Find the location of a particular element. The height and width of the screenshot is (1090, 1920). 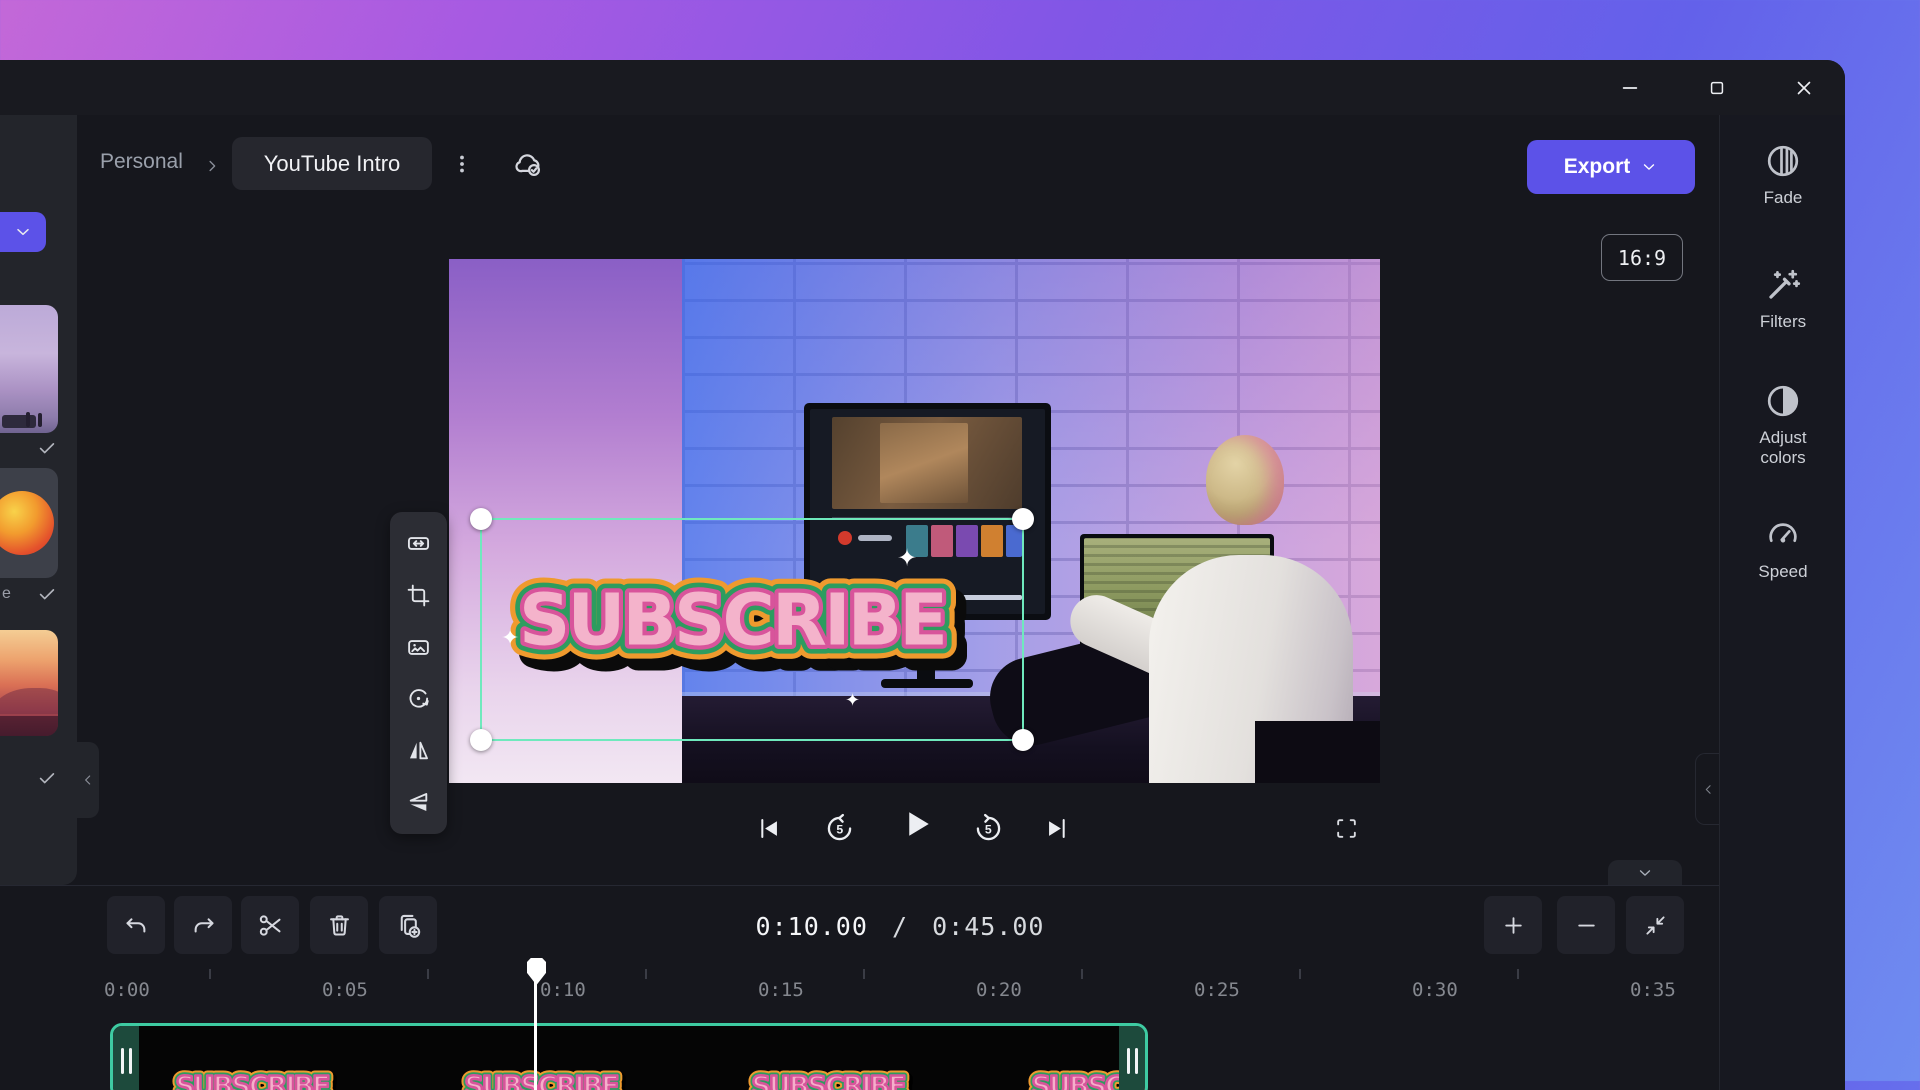

aspect-ratio-badge: 16:9 is located at coordinates (1642, 257).